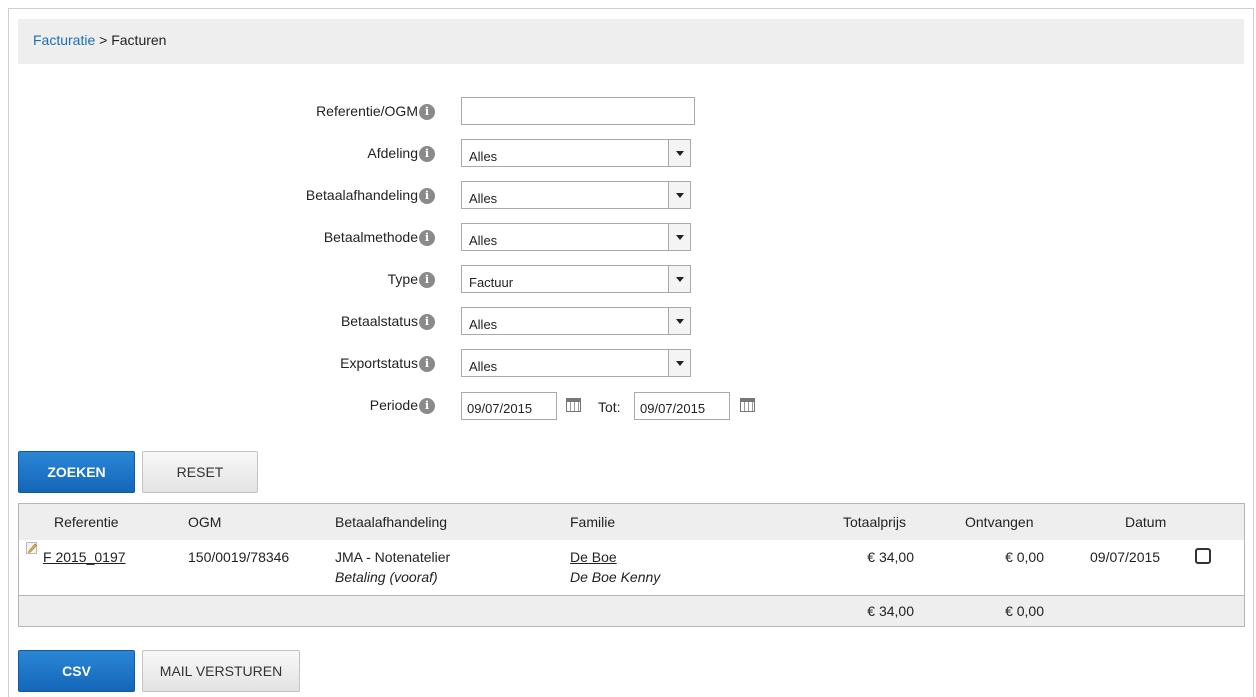 This screenshot has width=1256, height=697. I want to click on exportstatus-select: Alles, so click(576, 363).